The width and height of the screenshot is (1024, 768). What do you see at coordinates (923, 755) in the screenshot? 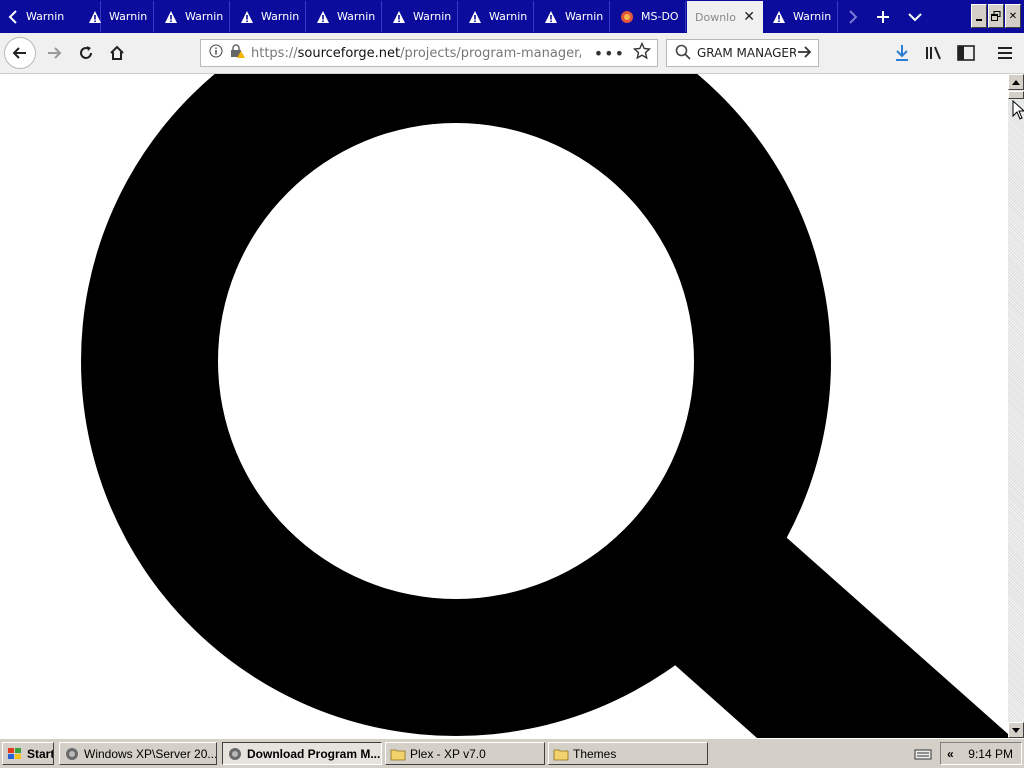
I see `keyboard-icon` at bounding box center [923, 755].